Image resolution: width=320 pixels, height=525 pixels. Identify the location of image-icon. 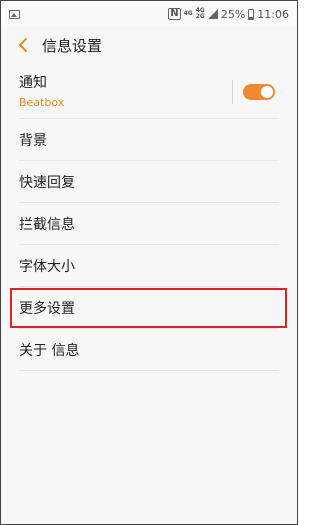
(14, 14).